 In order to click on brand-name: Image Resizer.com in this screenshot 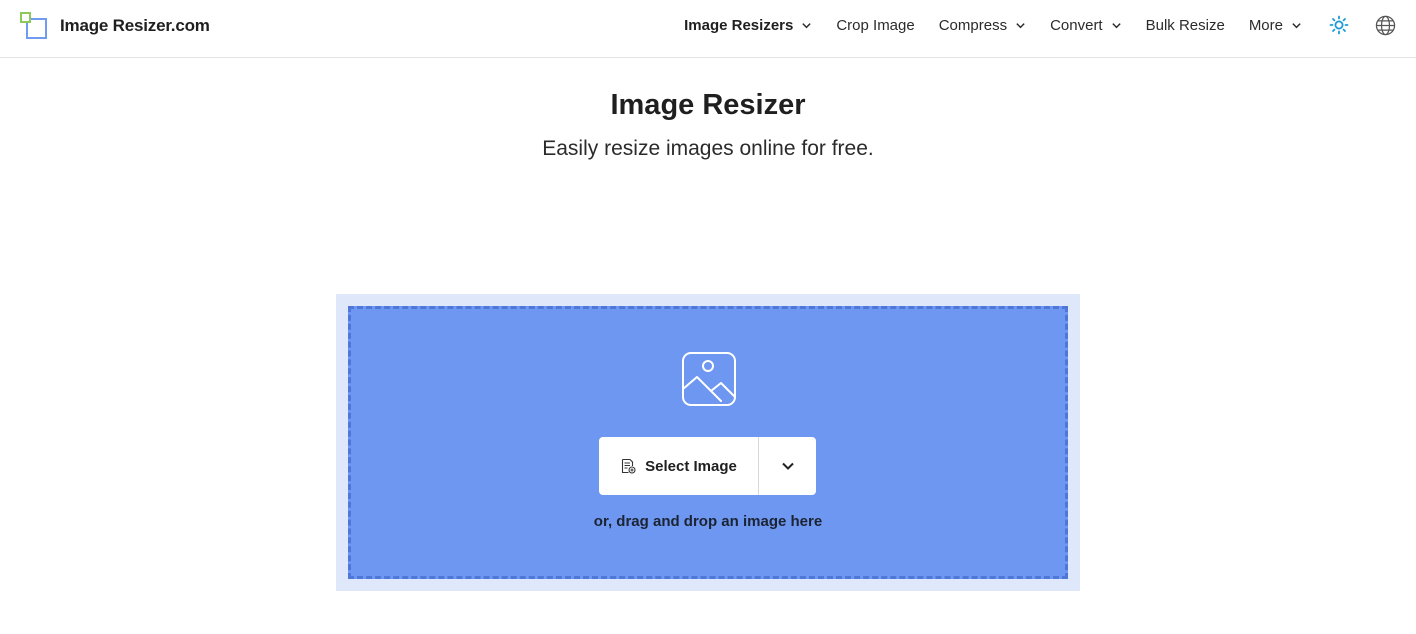, I will do `click(135, 25)`.